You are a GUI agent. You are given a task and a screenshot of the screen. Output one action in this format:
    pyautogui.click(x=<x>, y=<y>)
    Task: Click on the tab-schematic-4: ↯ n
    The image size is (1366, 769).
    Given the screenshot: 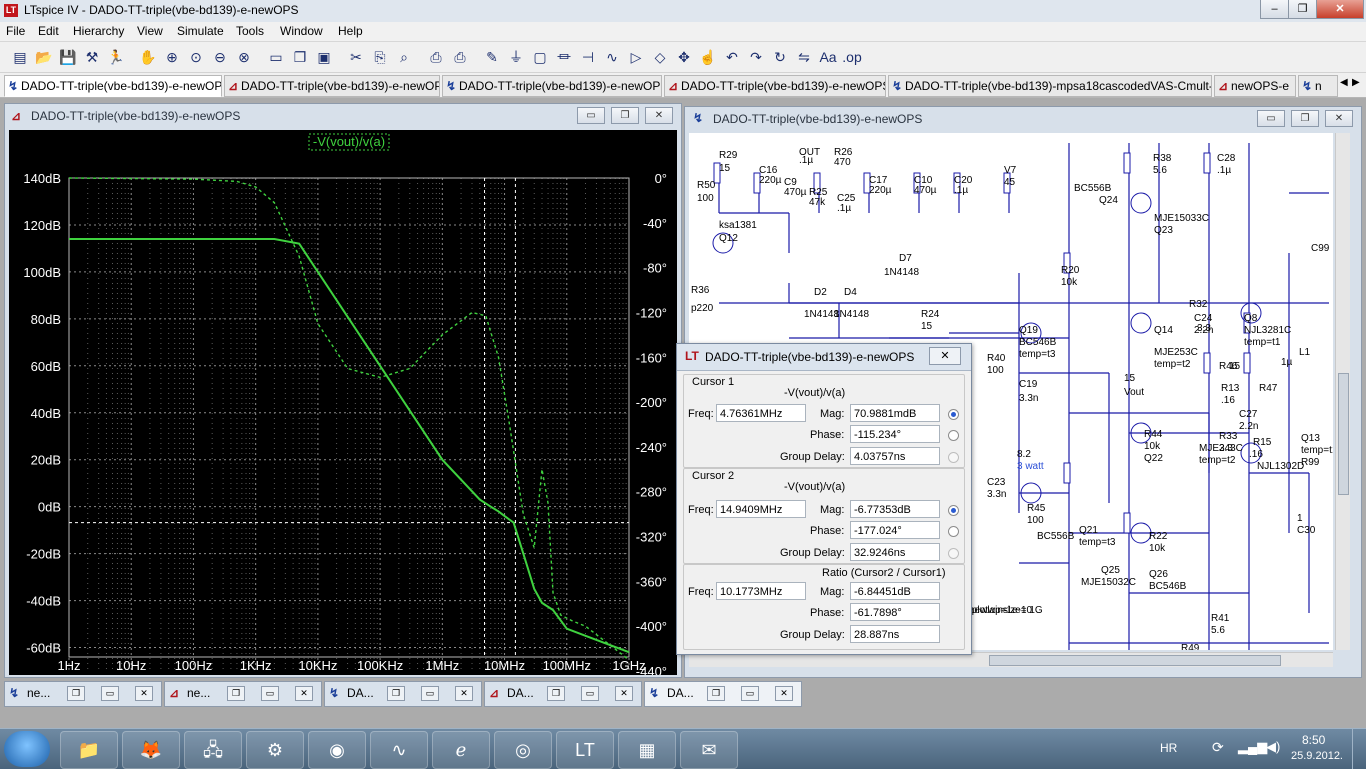 What is the action you would take?
    pyautogui.click(x=1318, y=86)
    